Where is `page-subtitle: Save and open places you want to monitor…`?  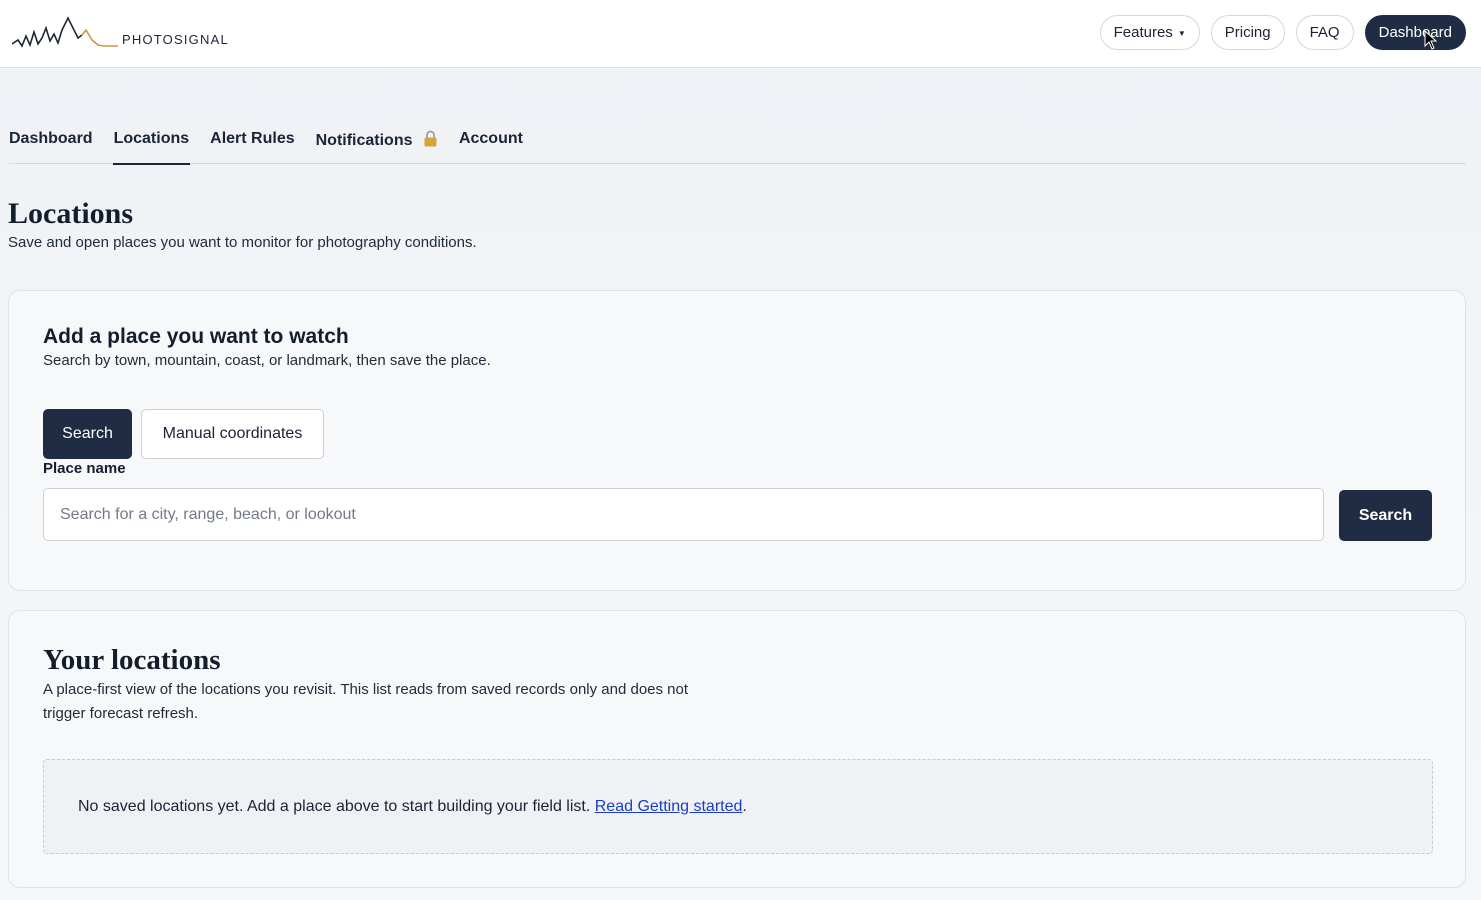
page-subtitle: Save and open places you want to monitor… is located at coordinates (242, 242).